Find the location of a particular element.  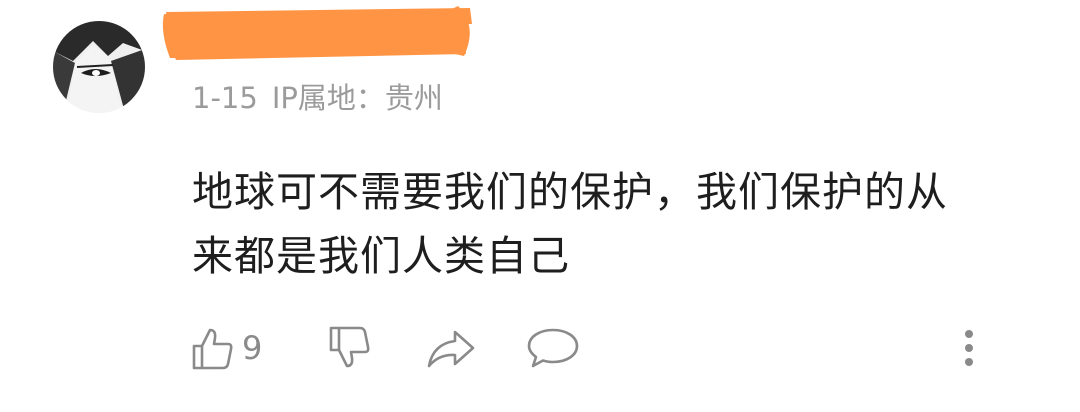

speech-bubble-icon is located at coordinates (553, 348).